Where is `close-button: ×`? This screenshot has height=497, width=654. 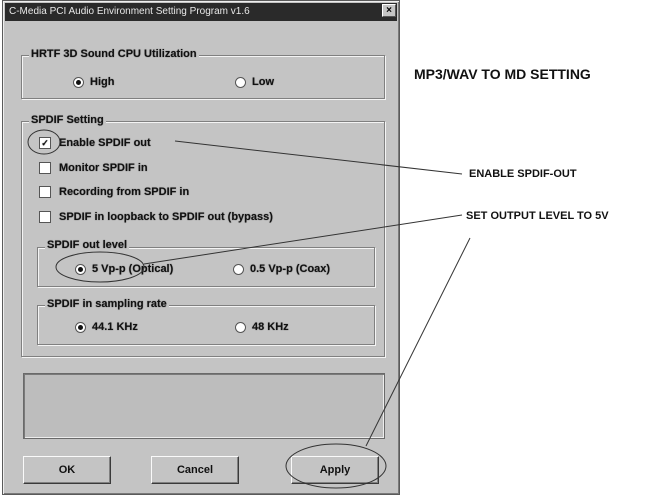
close-button: × is located at coordinates (389, 10).